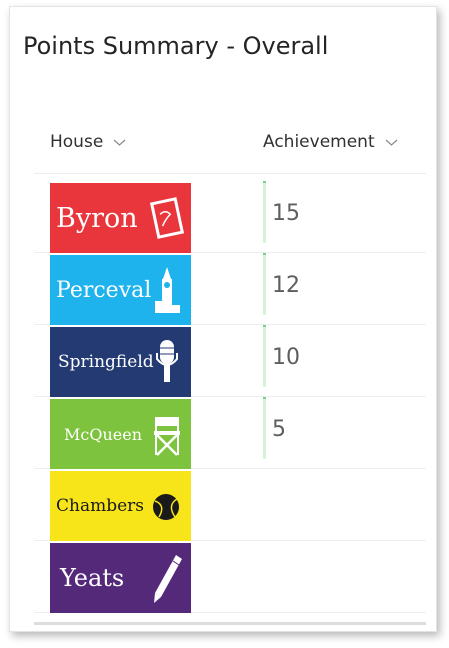 This screenshot has height=648, width=449. What do you see at coordinates (77, 142) in the screenshot?
I see `column-header-house-label: House` at bounding box center [77, 142].